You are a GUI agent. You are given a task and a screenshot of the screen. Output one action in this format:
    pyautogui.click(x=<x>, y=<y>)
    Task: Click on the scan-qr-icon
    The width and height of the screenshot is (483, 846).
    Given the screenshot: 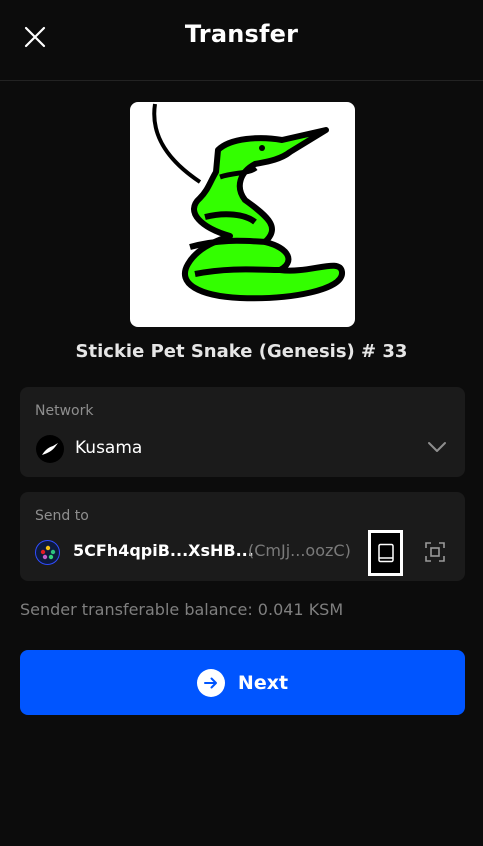 What is the action you would take?
    pyautogui.click(x=435, y=552)
    